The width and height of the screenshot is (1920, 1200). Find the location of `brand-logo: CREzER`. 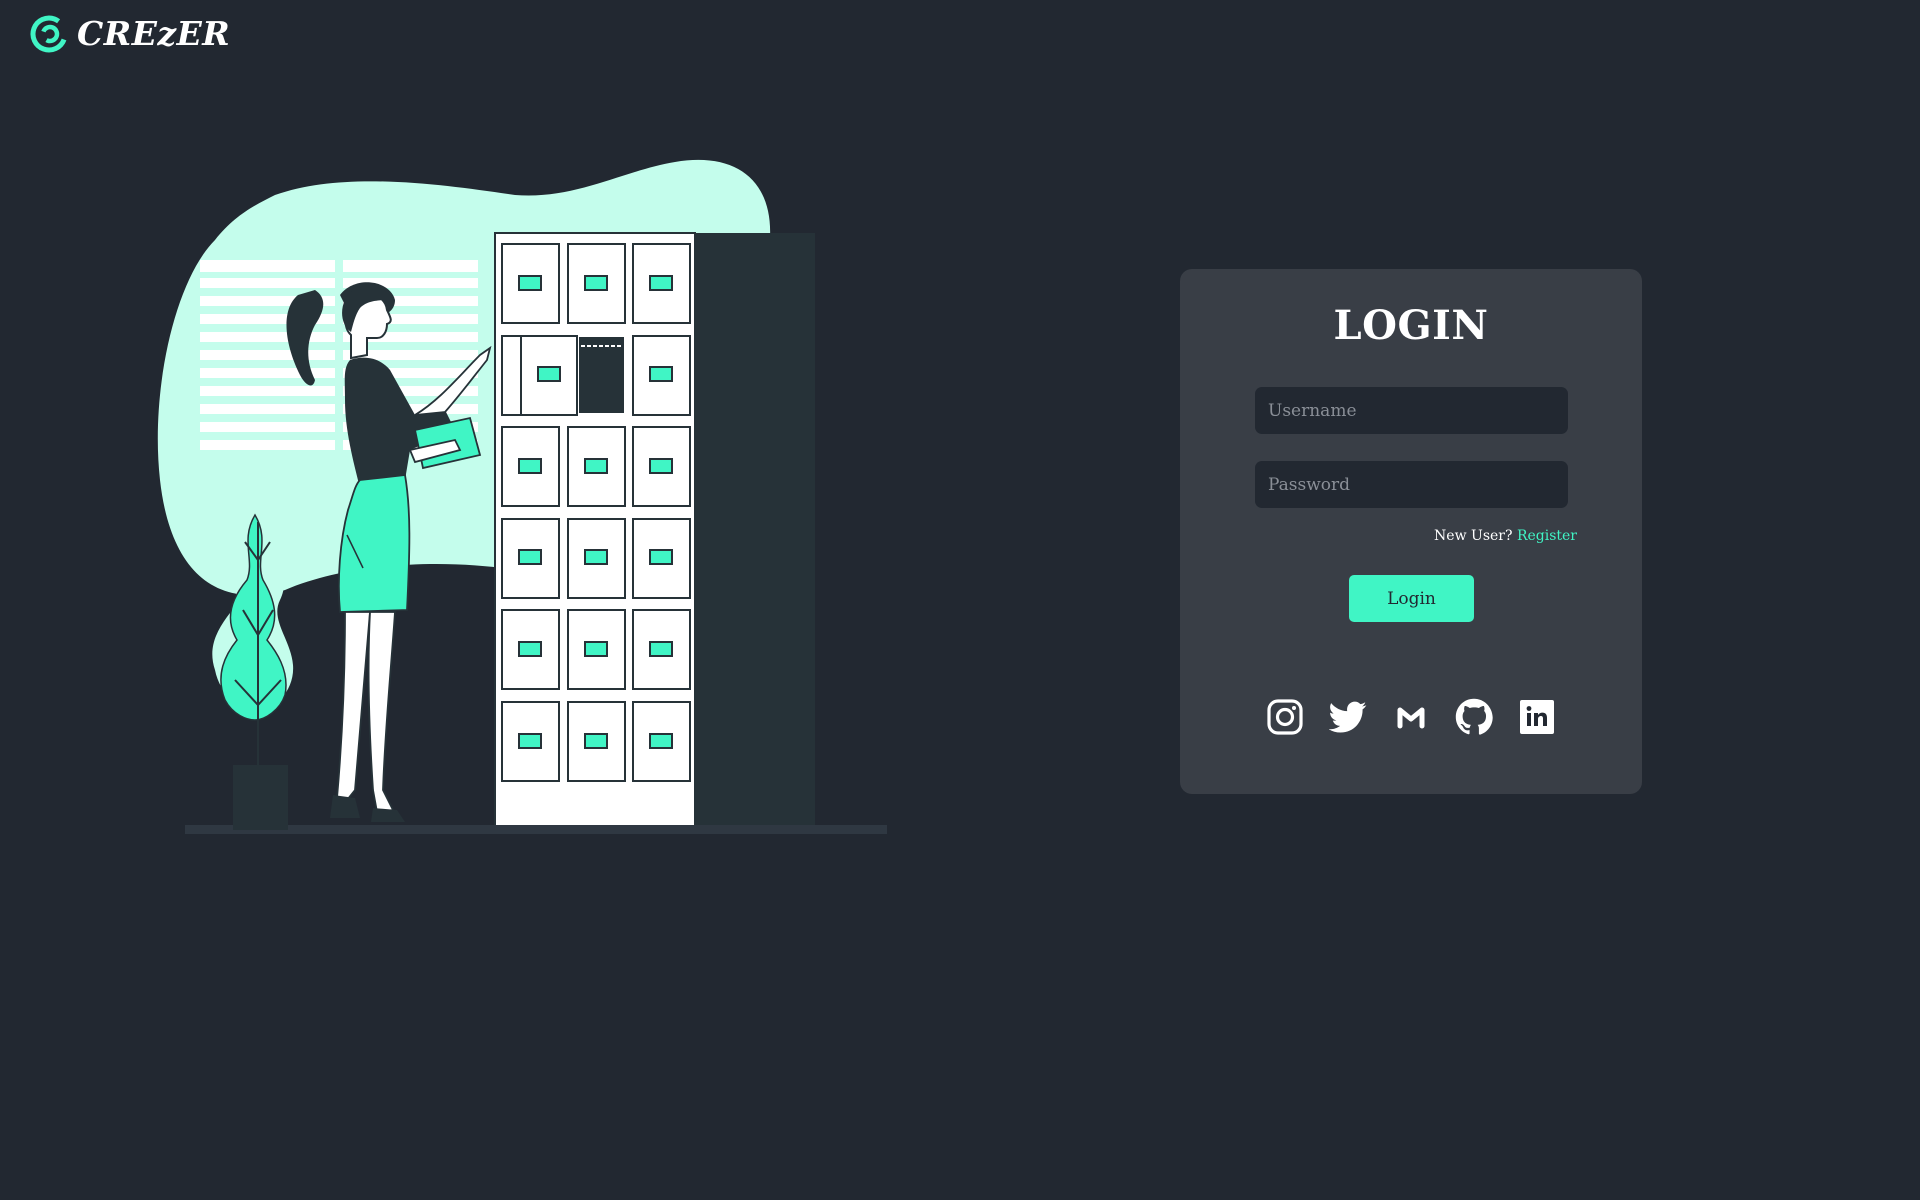

brand-logo: CREzER is located at coordinates (129, 34).